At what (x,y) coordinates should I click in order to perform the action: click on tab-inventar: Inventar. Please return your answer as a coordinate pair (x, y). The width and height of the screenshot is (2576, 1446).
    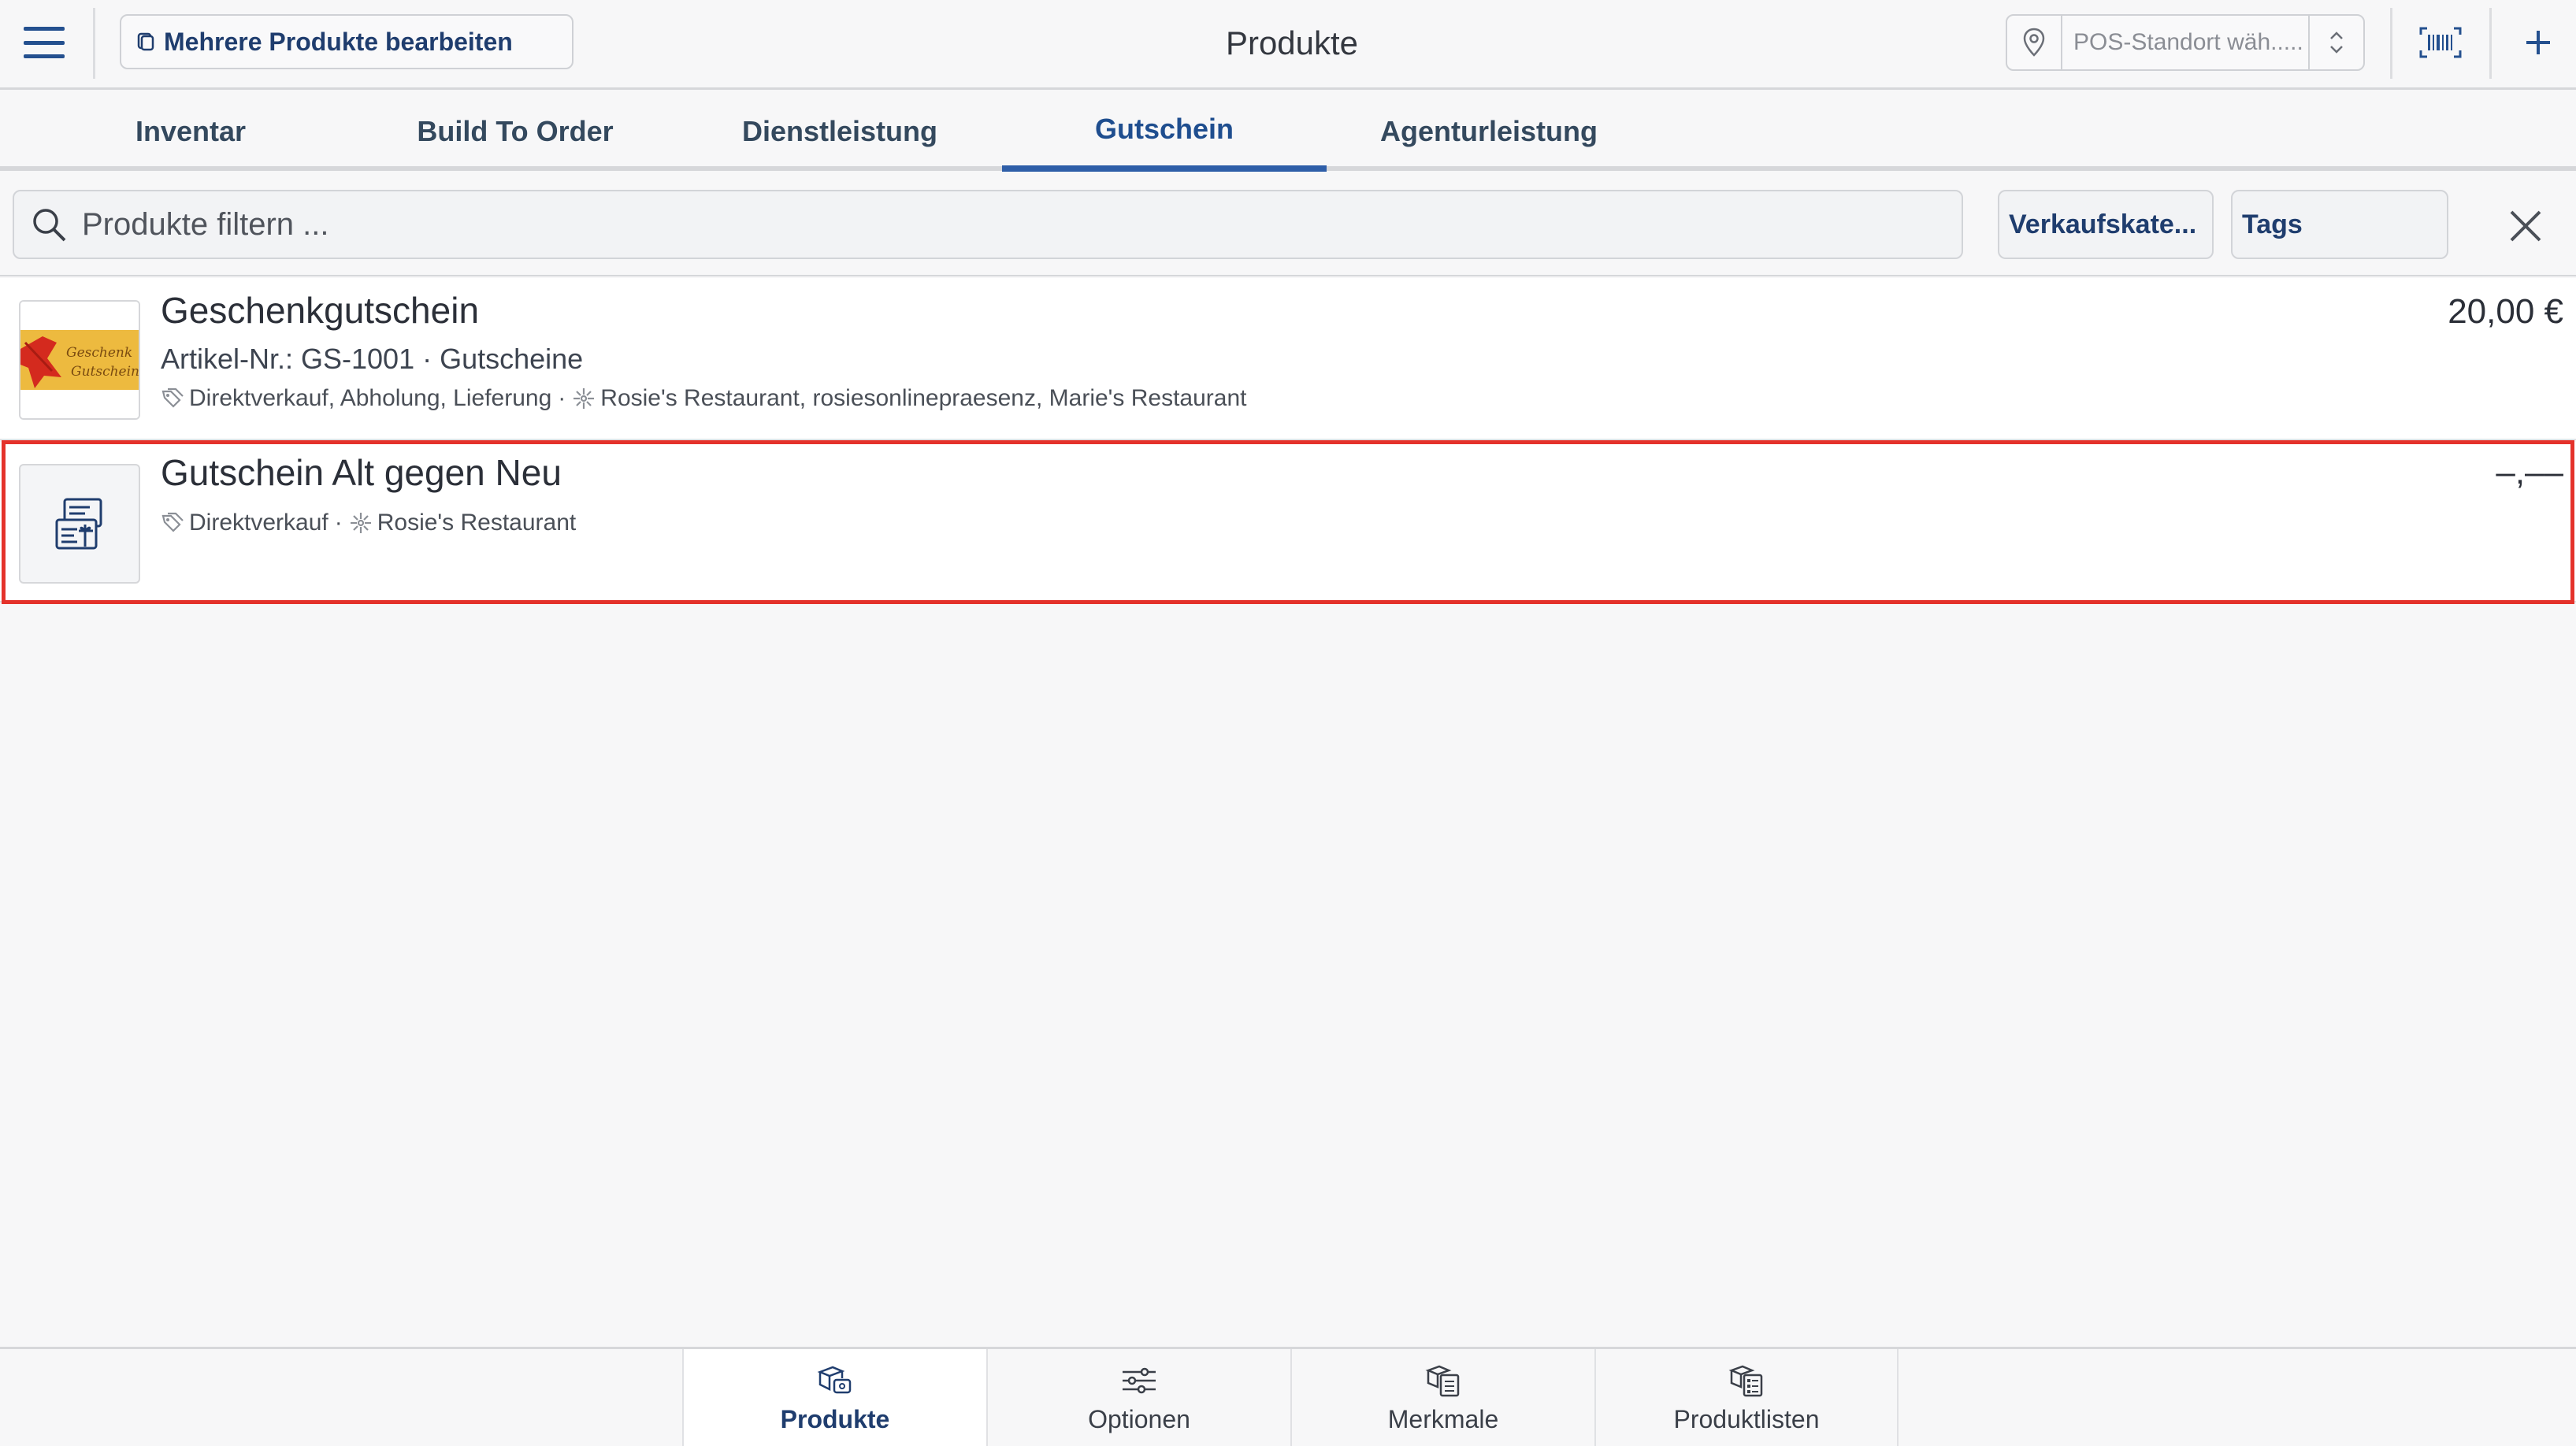
    Looking at the image, I should click on (190, 131).